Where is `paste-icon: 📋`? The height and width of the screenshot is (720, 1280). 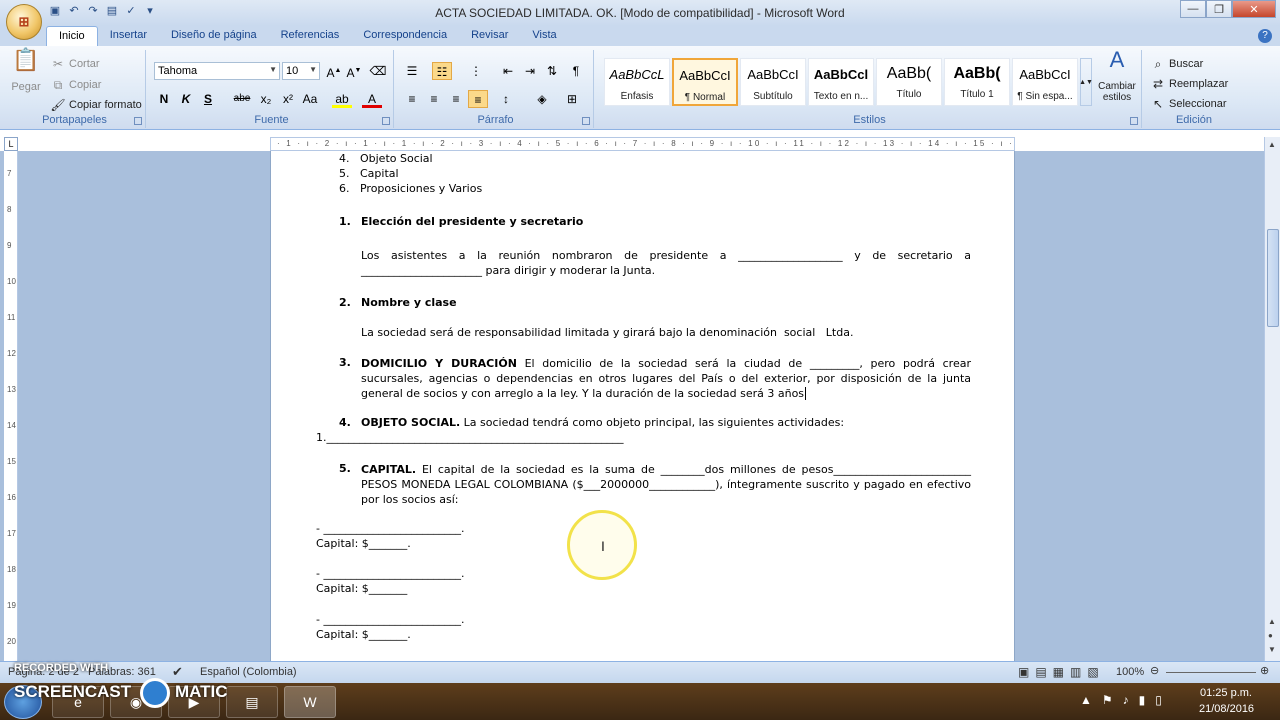
paste-icon: 📋 is located at coordinates (26, 59).